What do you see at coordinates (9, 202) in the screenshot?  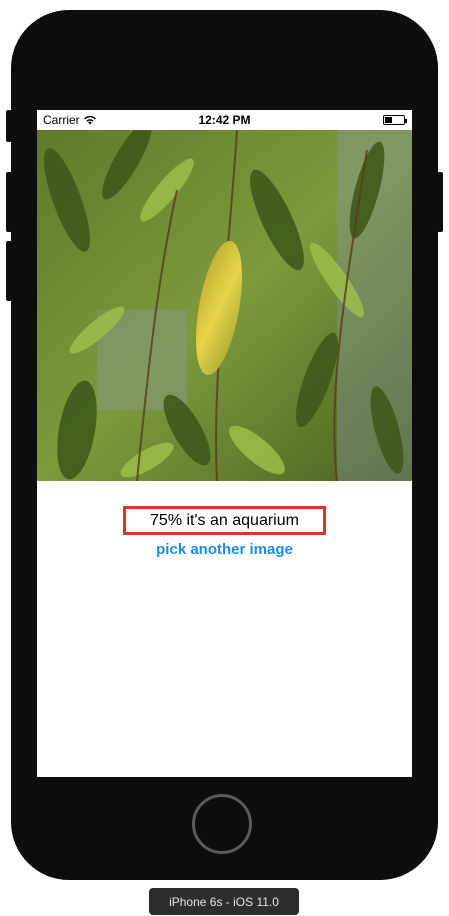 I see `side-button-volume-up` at bounding box center [9, 202].